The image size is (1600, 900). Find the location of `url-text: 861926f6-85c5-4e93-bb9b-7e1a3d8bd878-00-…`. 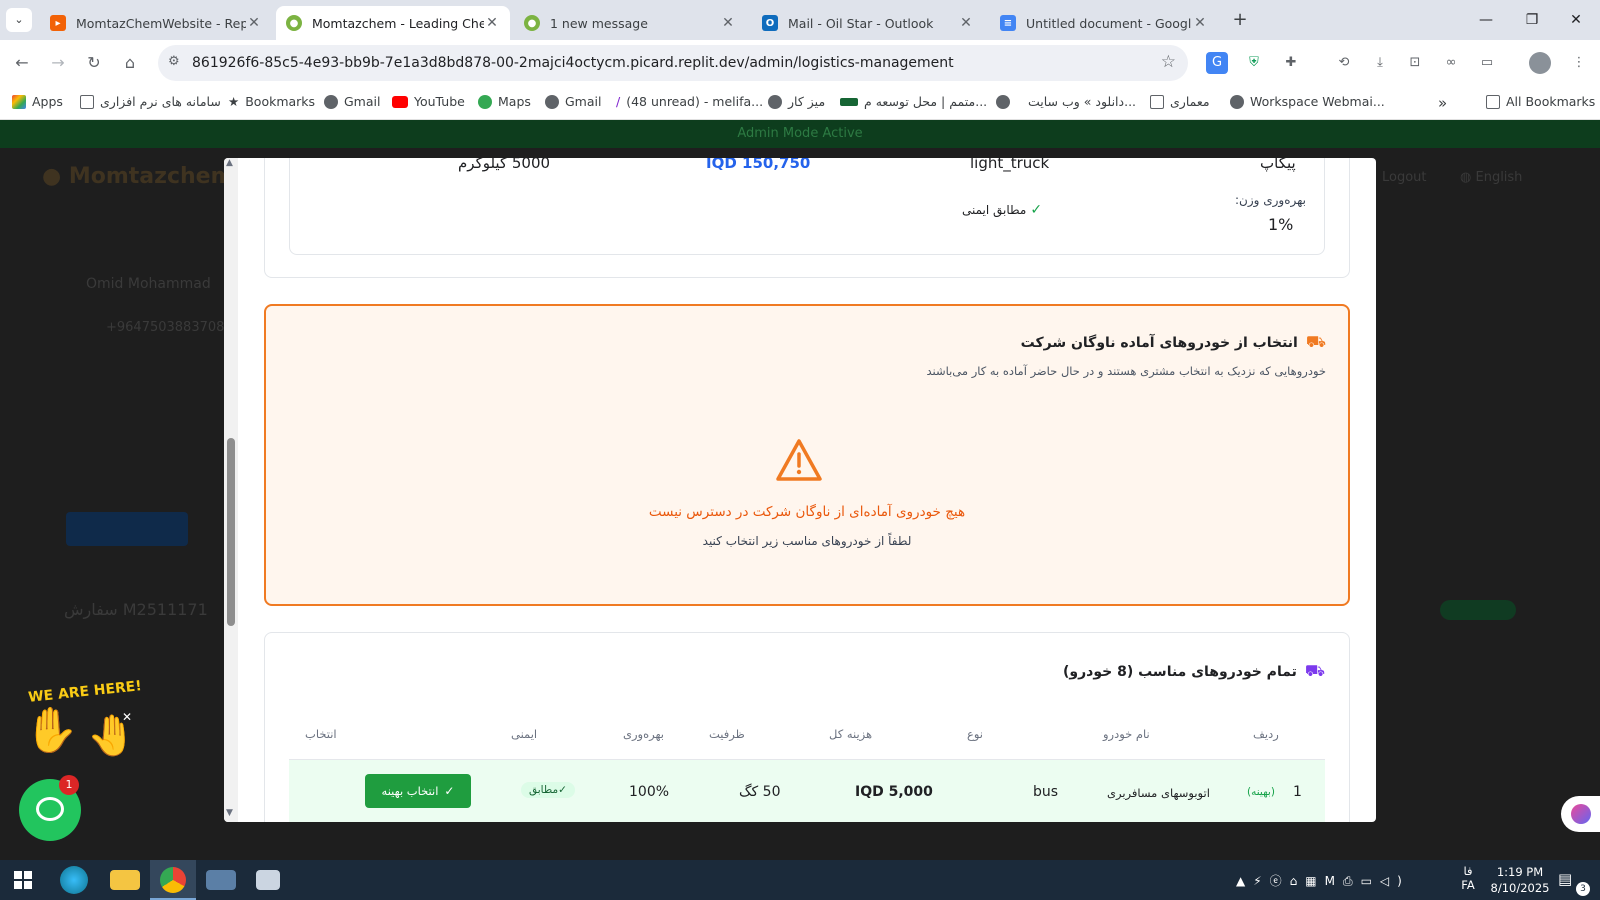

url-text: 861926f6-85c5-4e93-bb9b-7e1a3d8bd878-00-… is located at coordinates (573, 63).